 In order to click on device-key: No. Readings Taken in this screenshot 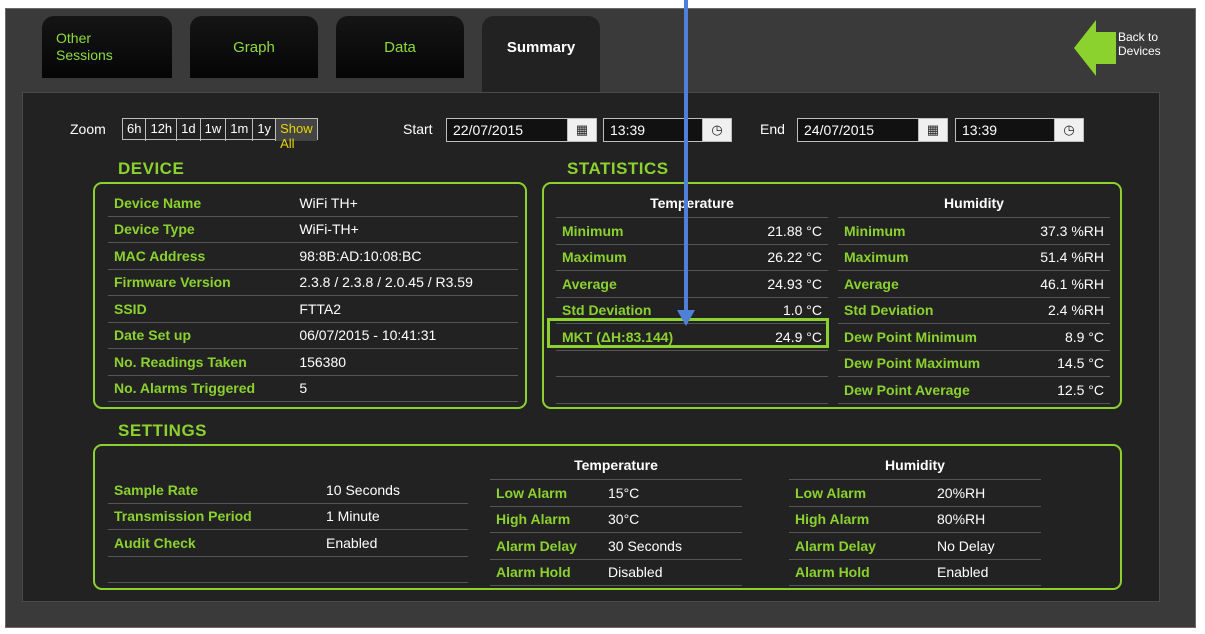, I will do `click(201, 362)`.